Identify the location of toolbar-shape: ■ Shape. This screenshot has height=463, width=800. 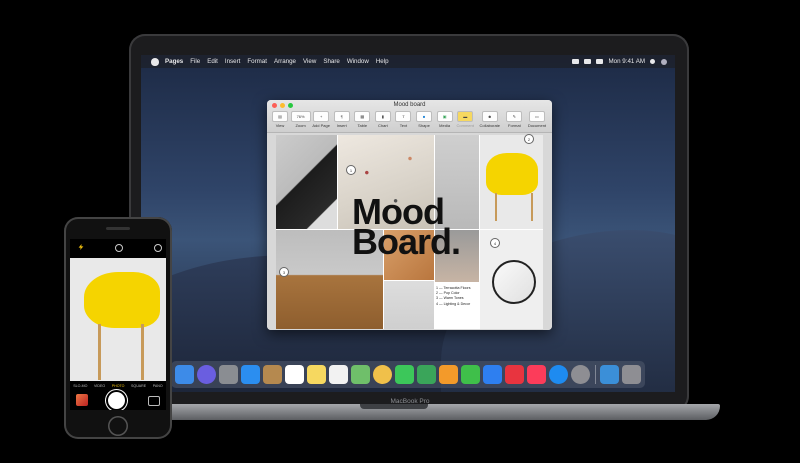
(424, 119).